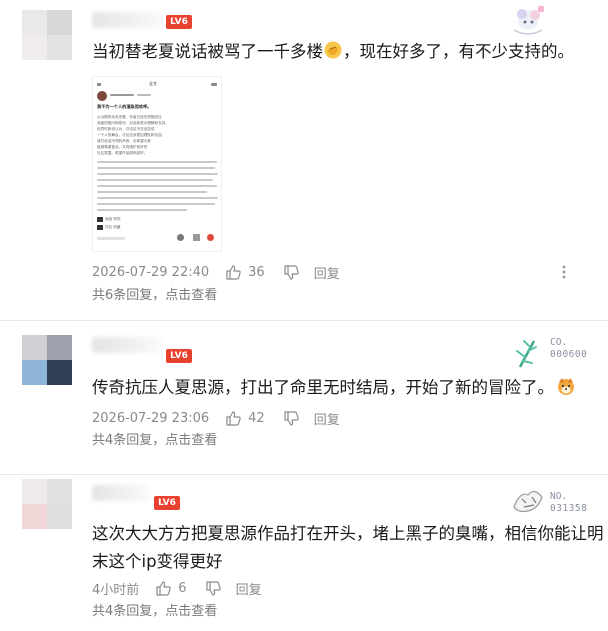  What do you see at coordinates (157, 561) in the screenshot?
I see `comment-text-line-2: 末这个ip变得更好` at bounding box center [157, 561].